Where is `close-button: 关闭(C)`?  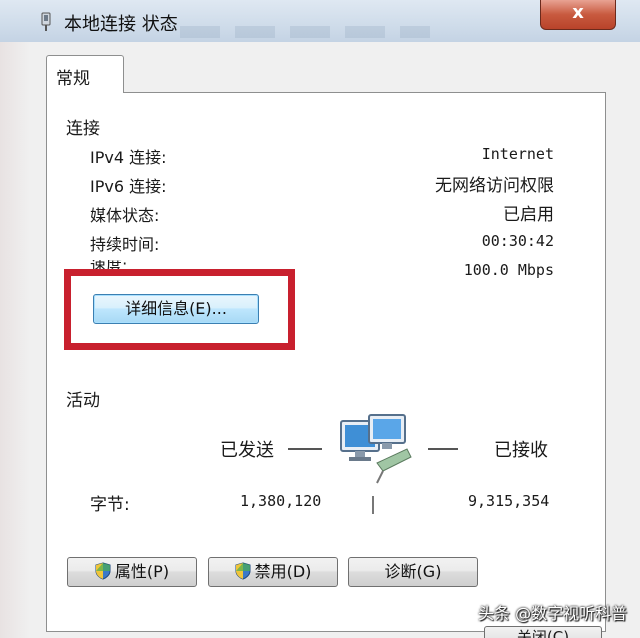 close-button: 关闭(C) is located at coordinates (543, 632).